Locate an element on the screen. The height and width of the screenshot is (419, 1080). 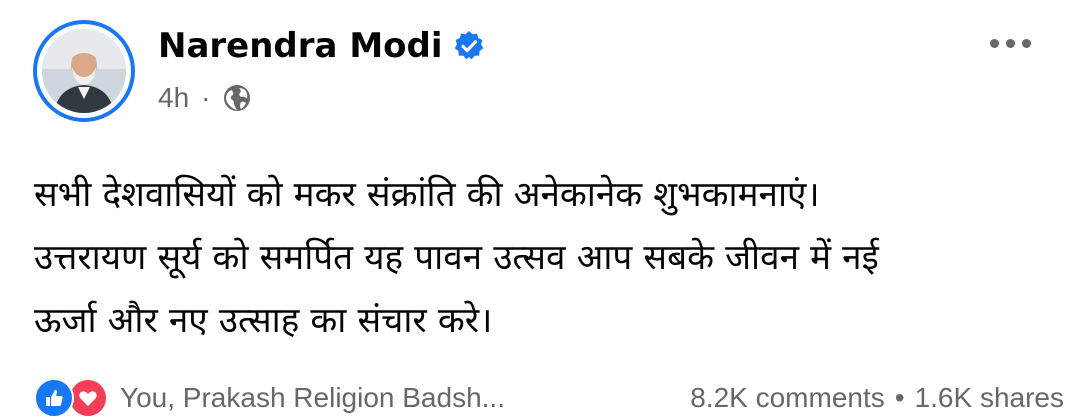
post-meta: 4h · is located at coordinates (205, 98).